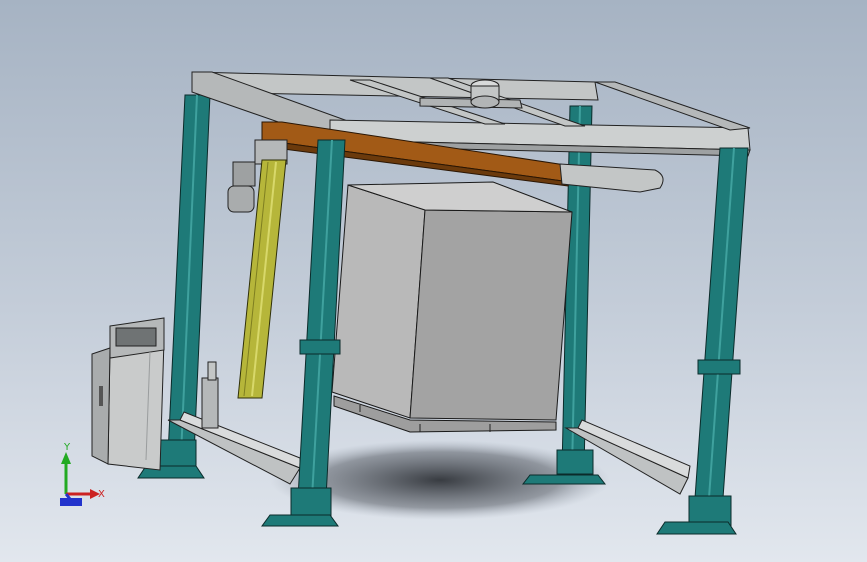 This screenshot has width=867, height=562. I want to click on y-axis-label: Y, so click(67, 447).